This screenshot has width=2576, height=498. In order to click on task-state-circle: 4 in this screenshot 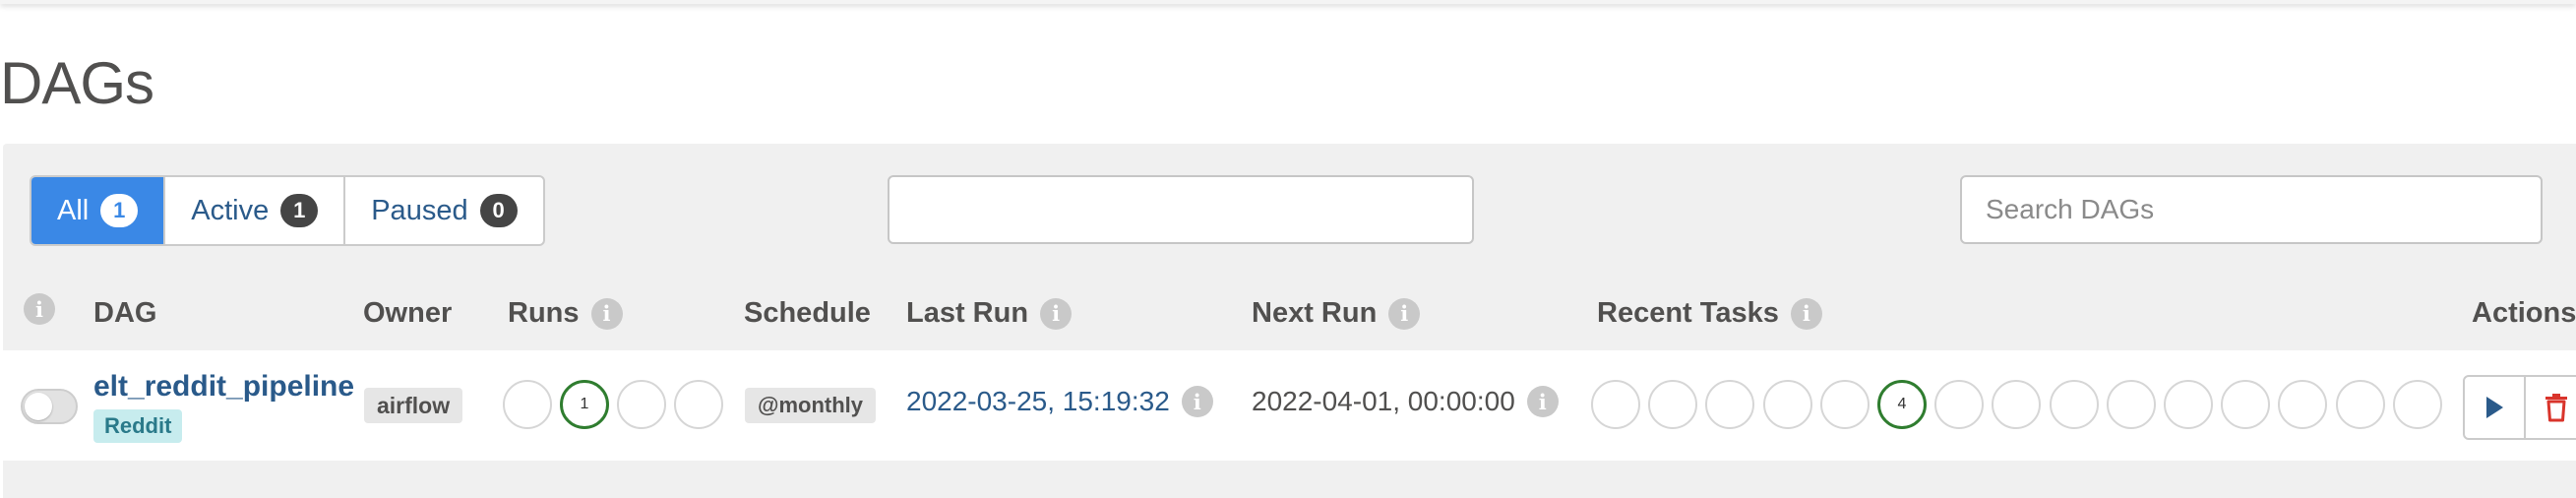, I will do `click(1902, 404)`.